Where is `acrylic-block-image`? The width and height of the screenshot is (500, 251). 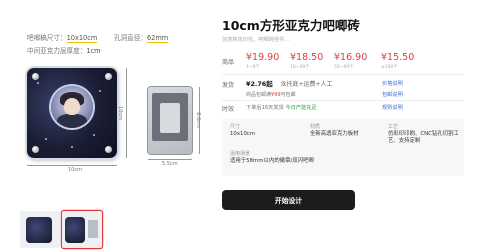 acrylic-block-image is located at coordinates (72, 113).